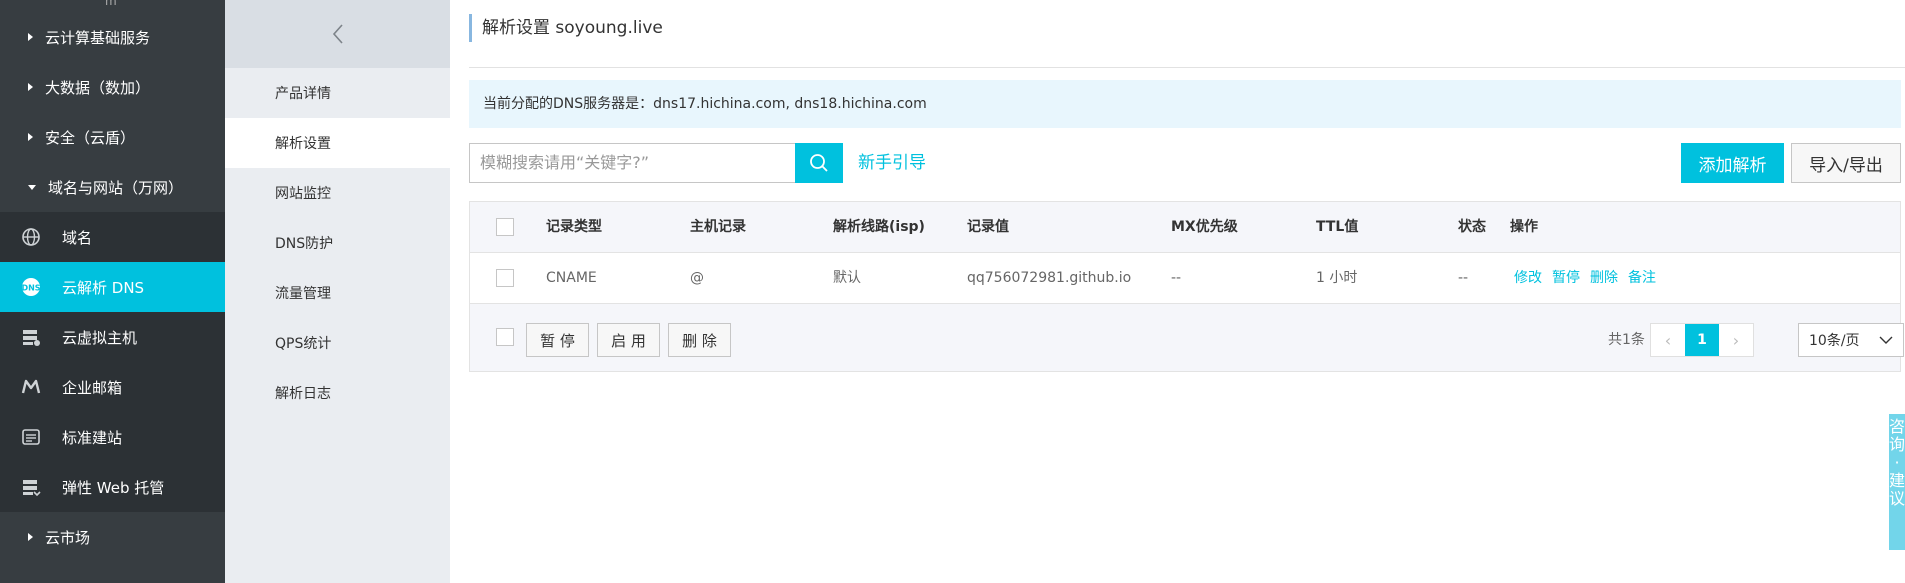  Describe the element at coordinates (337, 393) in the screenshot. I see `subnav-item-logs: 解析日志` at that location.